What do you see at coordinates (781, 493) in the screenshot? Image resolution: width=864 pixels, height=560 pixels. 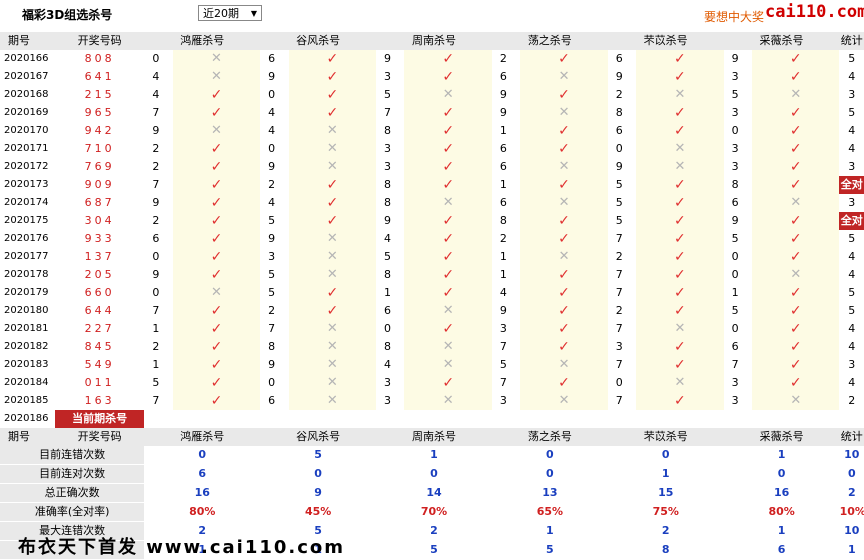 I see `stats-value: 16` at bounding box center [781, 493].